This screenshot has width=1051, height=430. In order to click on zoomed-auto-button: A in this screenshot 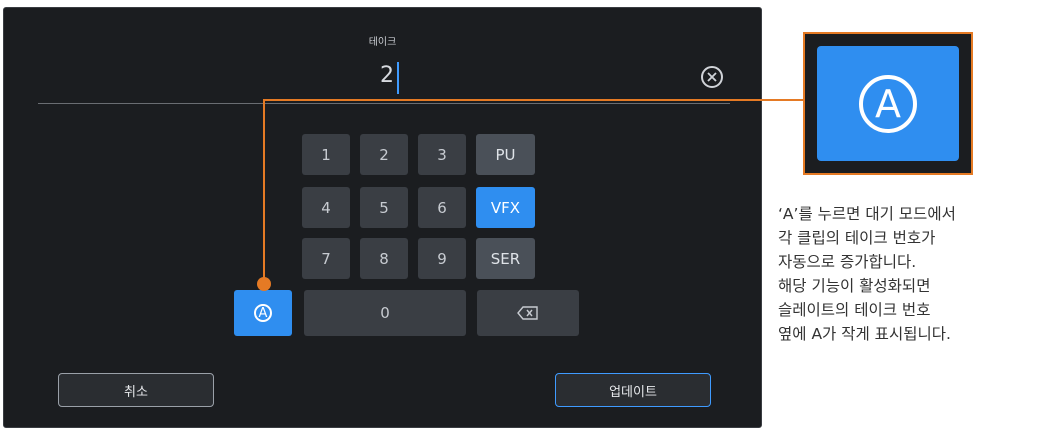, I will do `click(888, 103)`.